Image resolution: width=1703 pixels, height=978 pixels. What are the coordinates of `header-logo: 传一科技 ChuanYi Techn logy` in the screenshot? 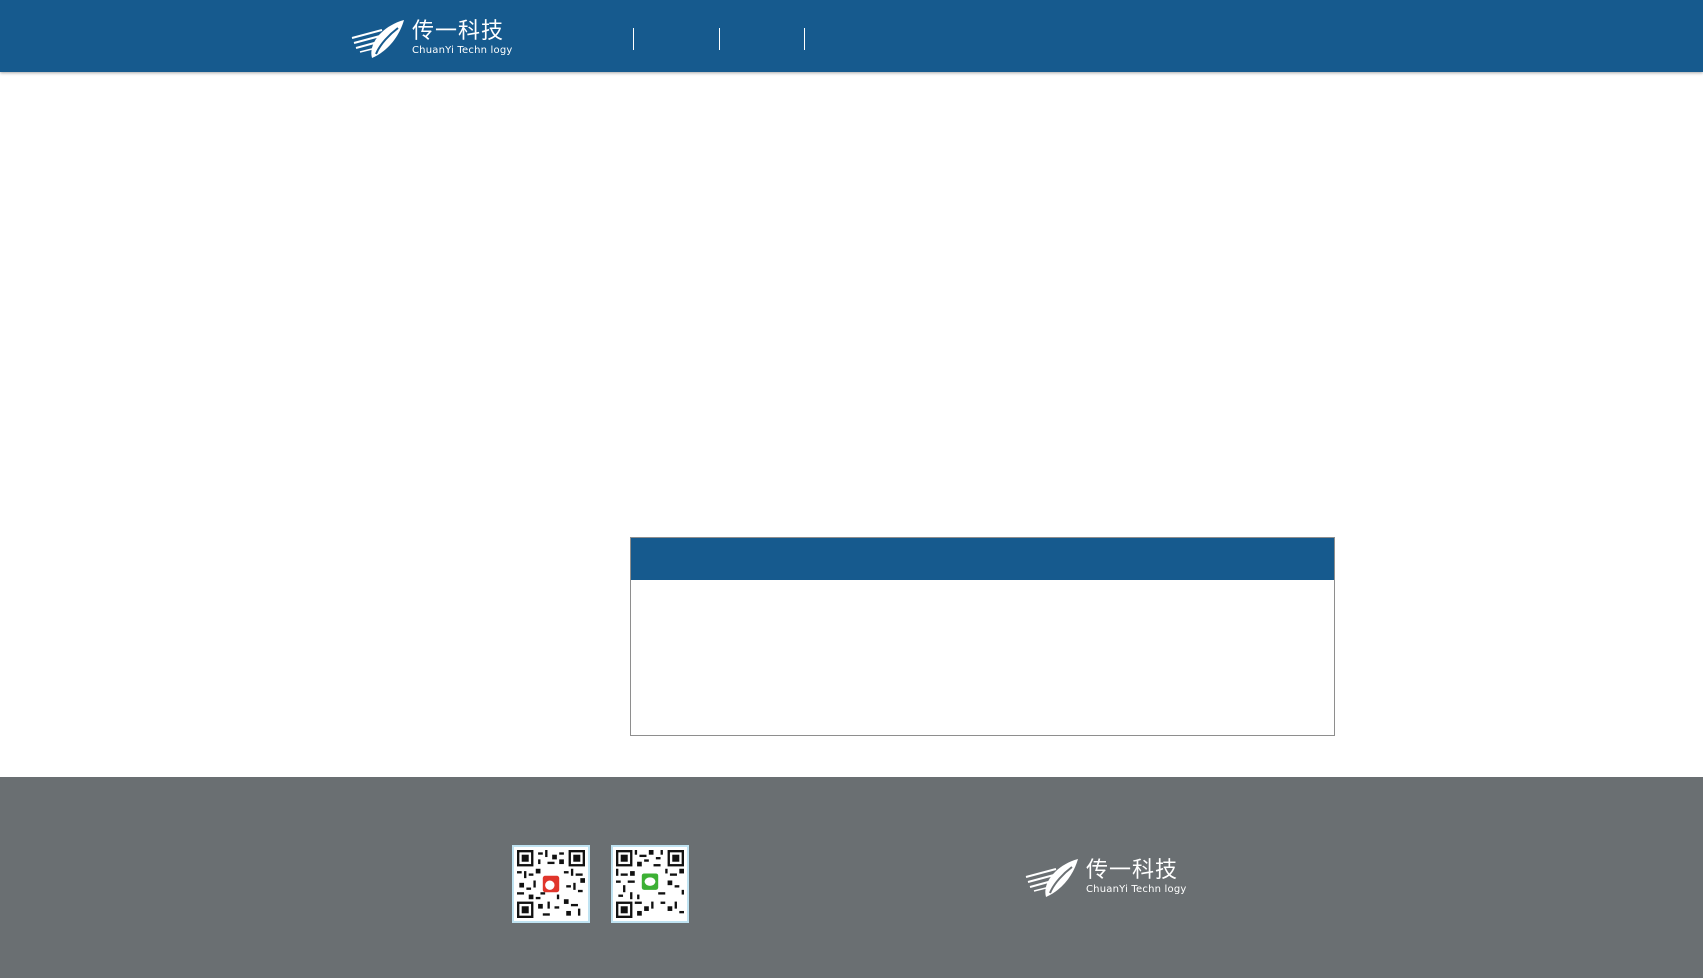 It's located at (431, 38).